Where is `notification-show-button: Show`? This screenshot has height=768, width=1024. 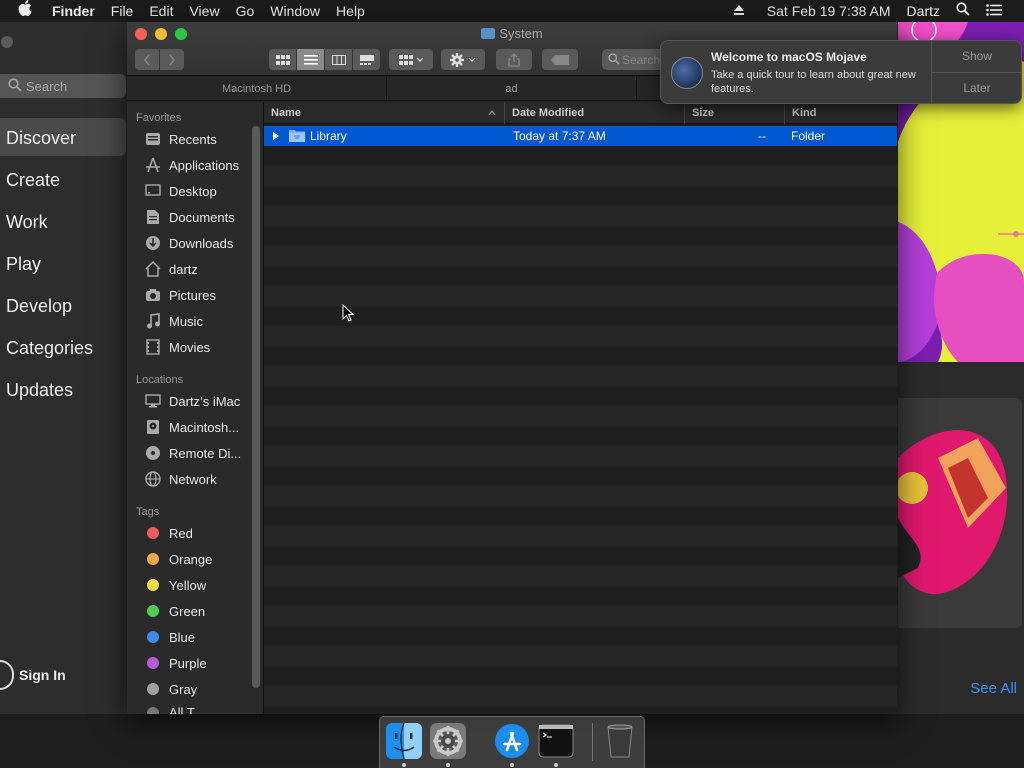 notification-show-button: Show is located at coordinates (977, 56).